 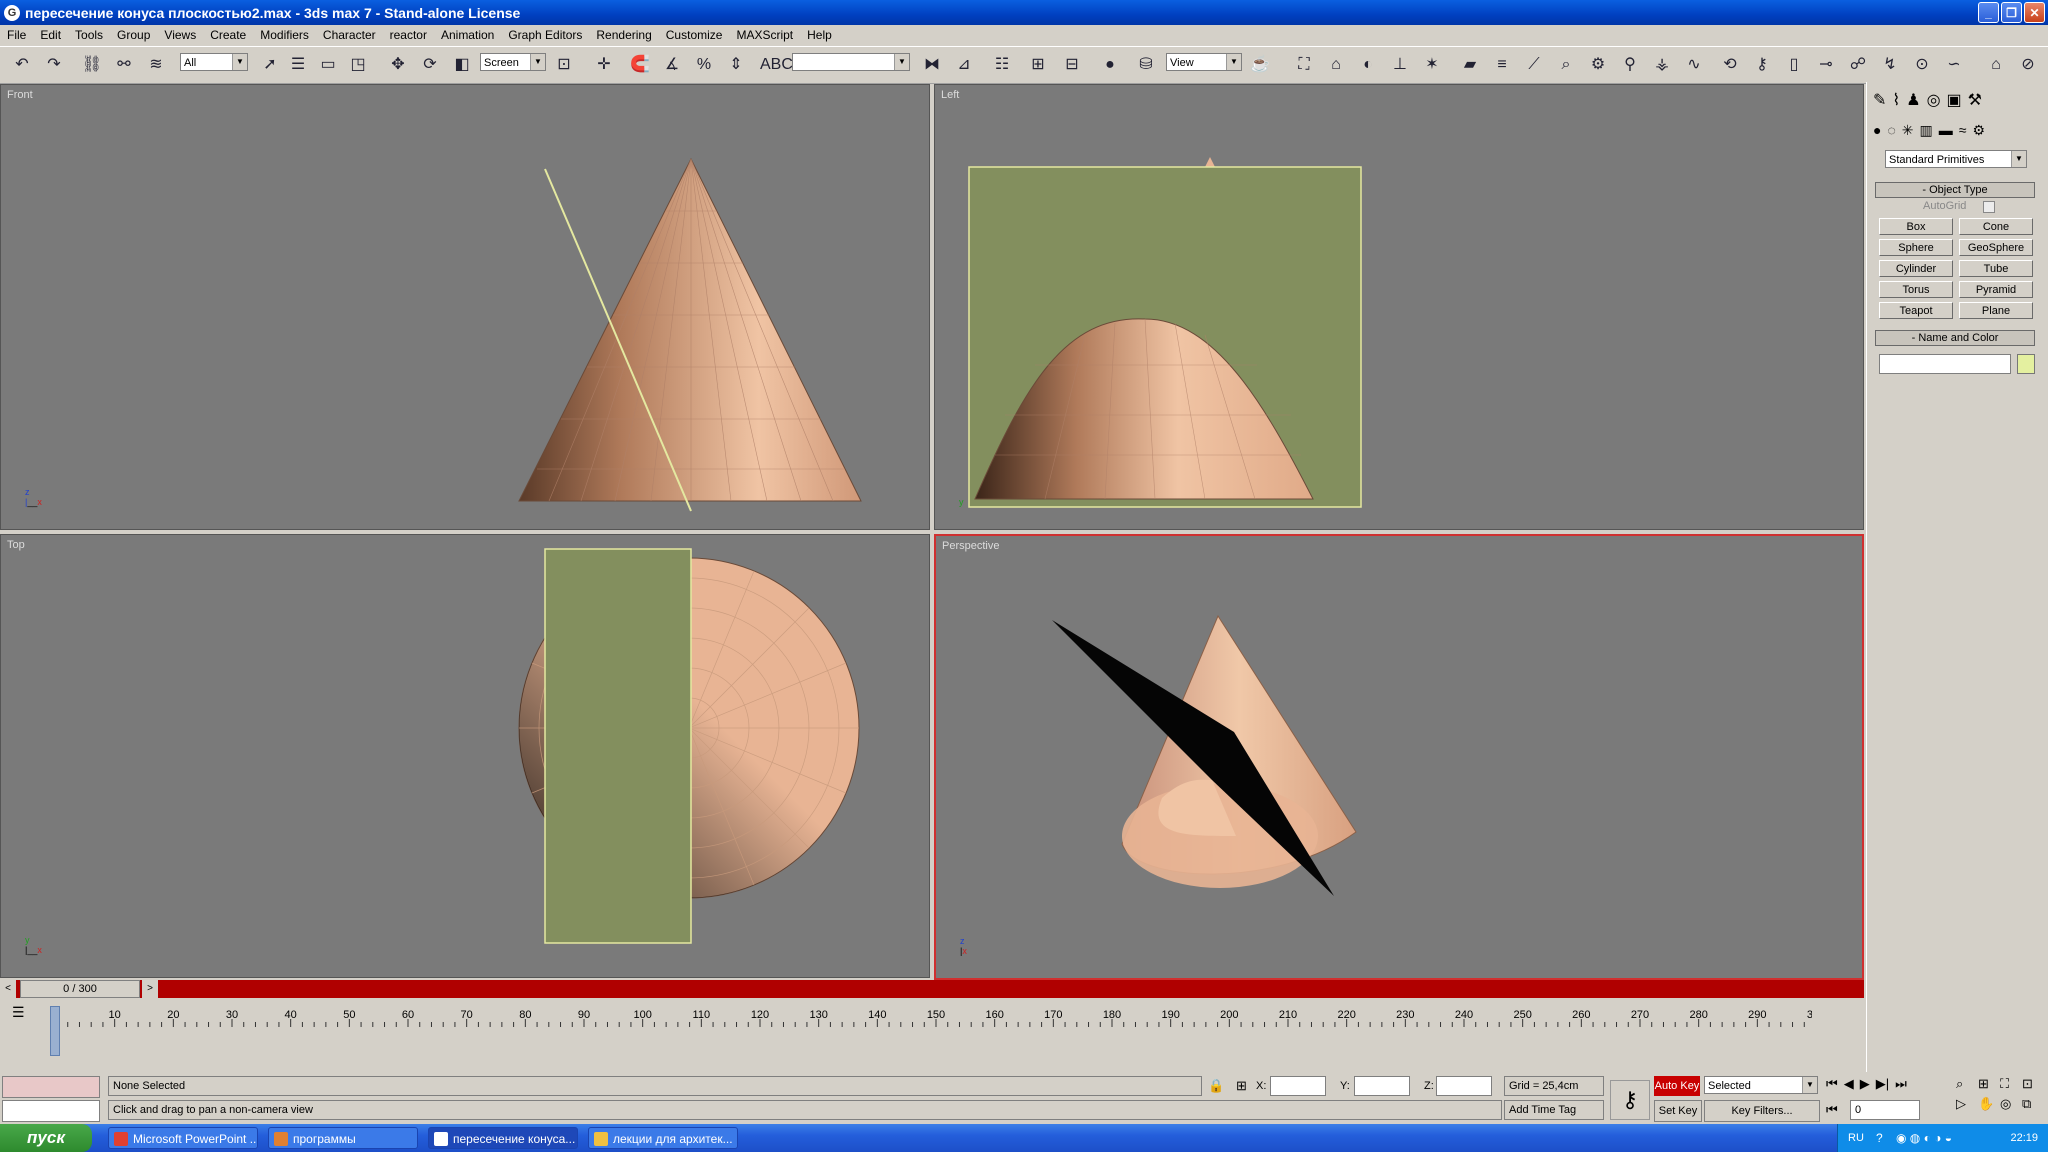 What do you see at coordinates (1879, 1138) in the screenshot?
I see `help-icon: ?` at bounding box center [1879, 1138].